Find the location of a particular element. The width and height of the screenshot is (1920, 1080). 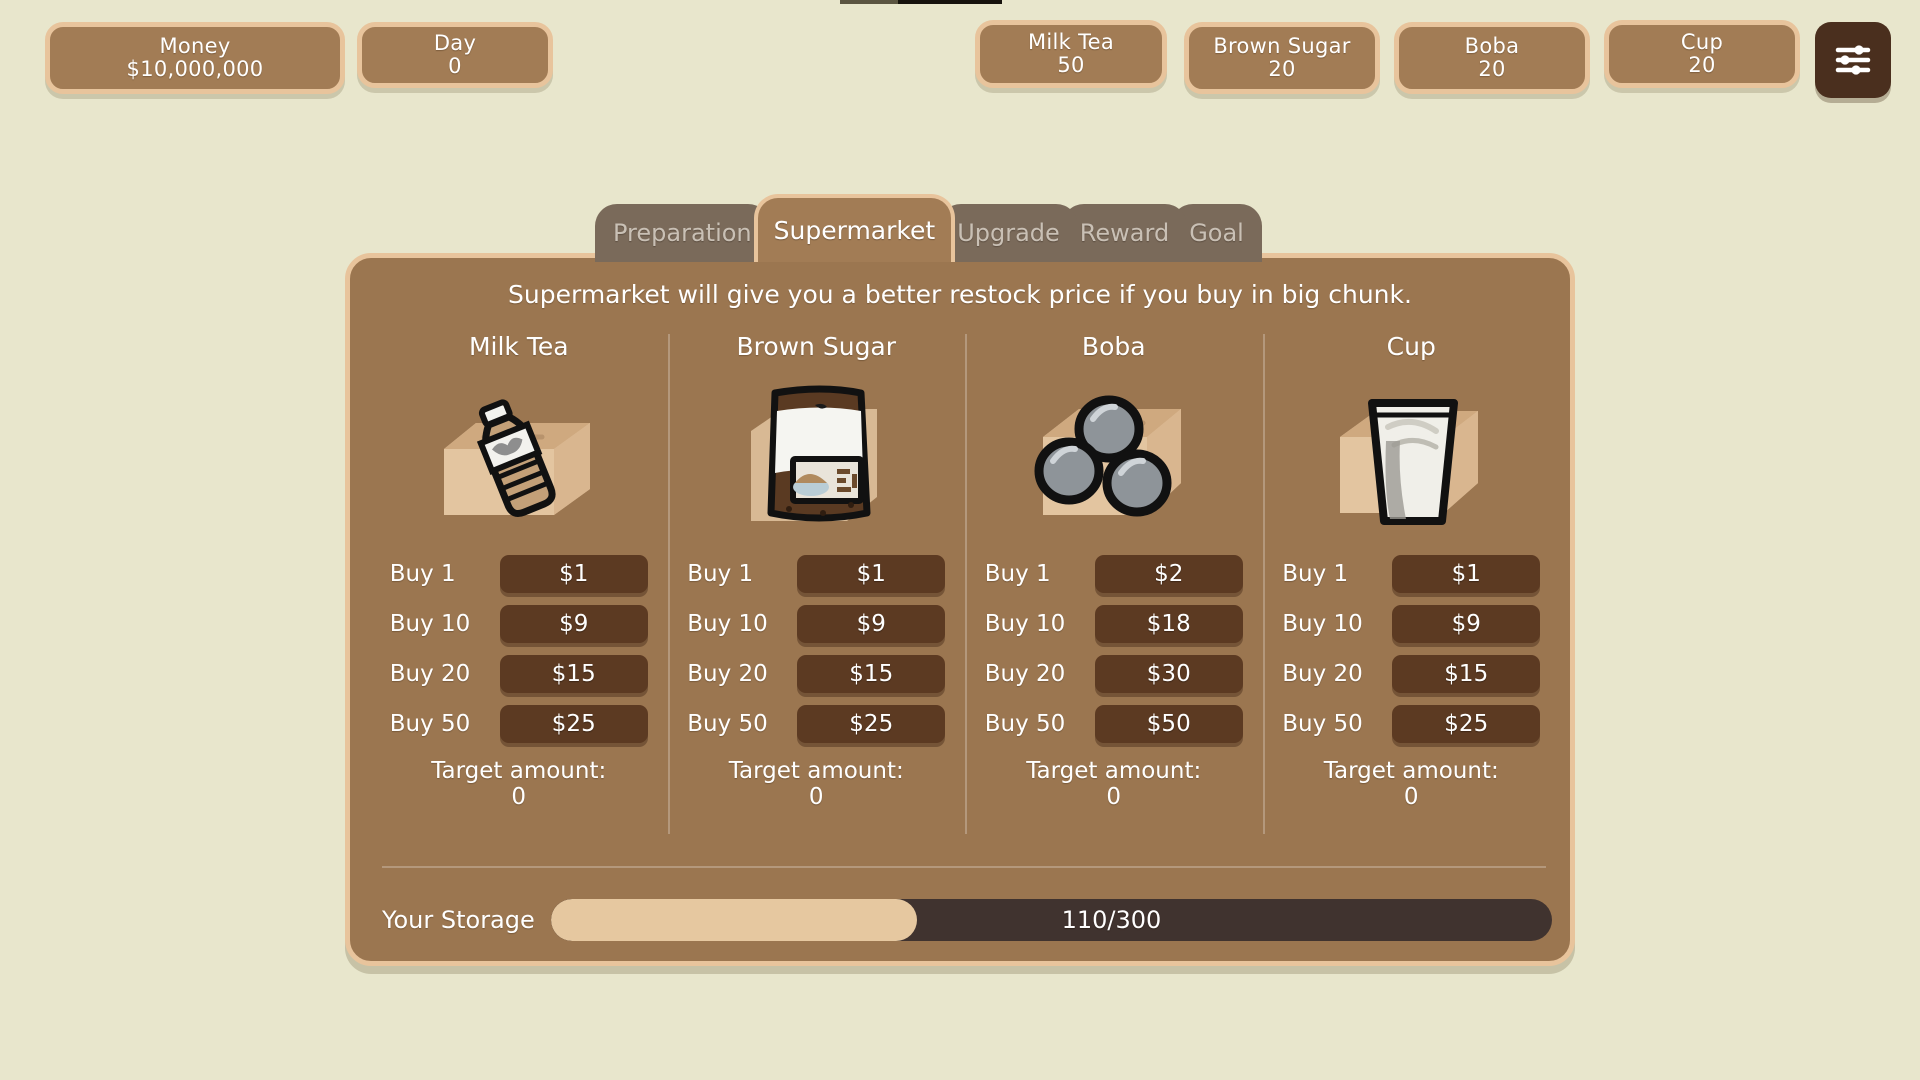

buy-button-milk-tea-10: $9 is located at coordinates (573, 624).